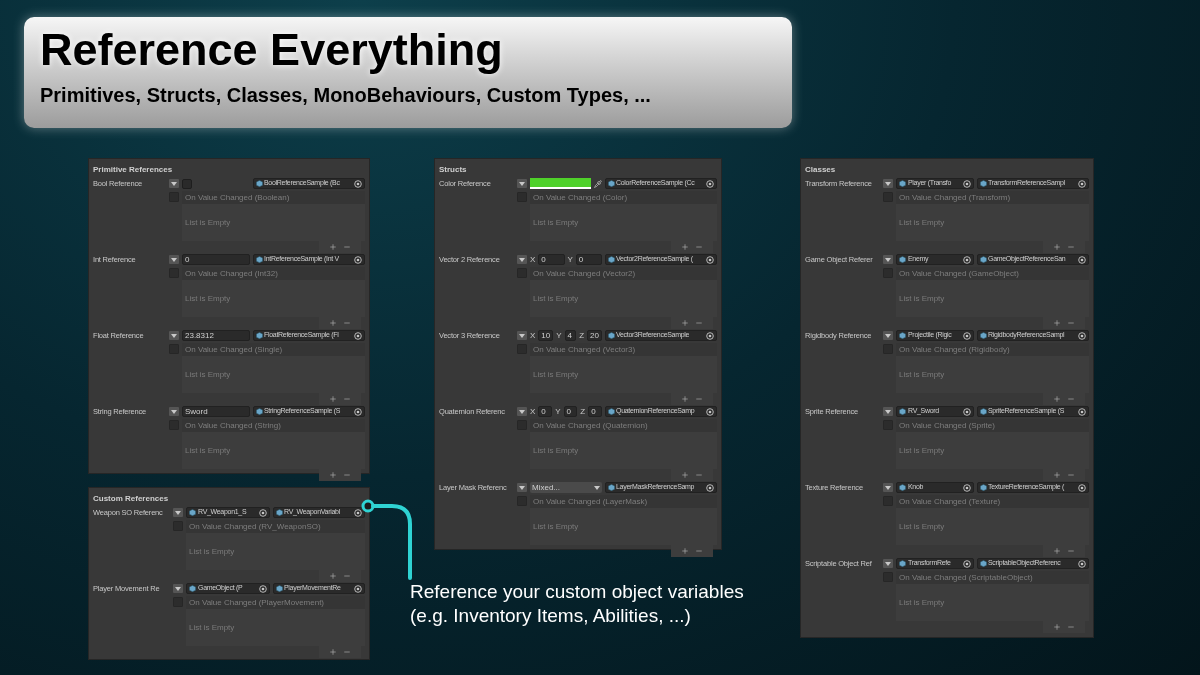 This screenshot has width=1200, height=675. I want to click on color-swatch, so click(560, 183).